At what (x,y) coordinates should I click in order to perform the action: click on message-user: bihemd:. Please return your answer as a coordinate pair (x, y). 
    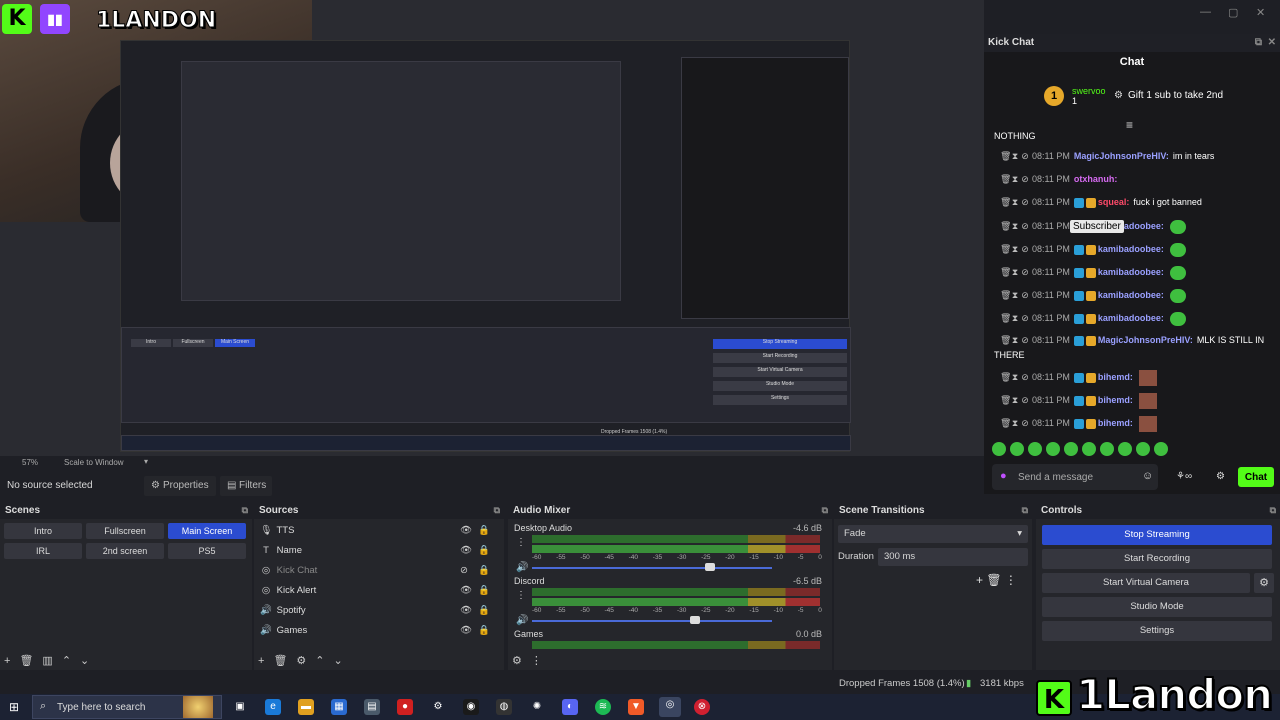
    Looking at the image, I should click on (1115, 423).